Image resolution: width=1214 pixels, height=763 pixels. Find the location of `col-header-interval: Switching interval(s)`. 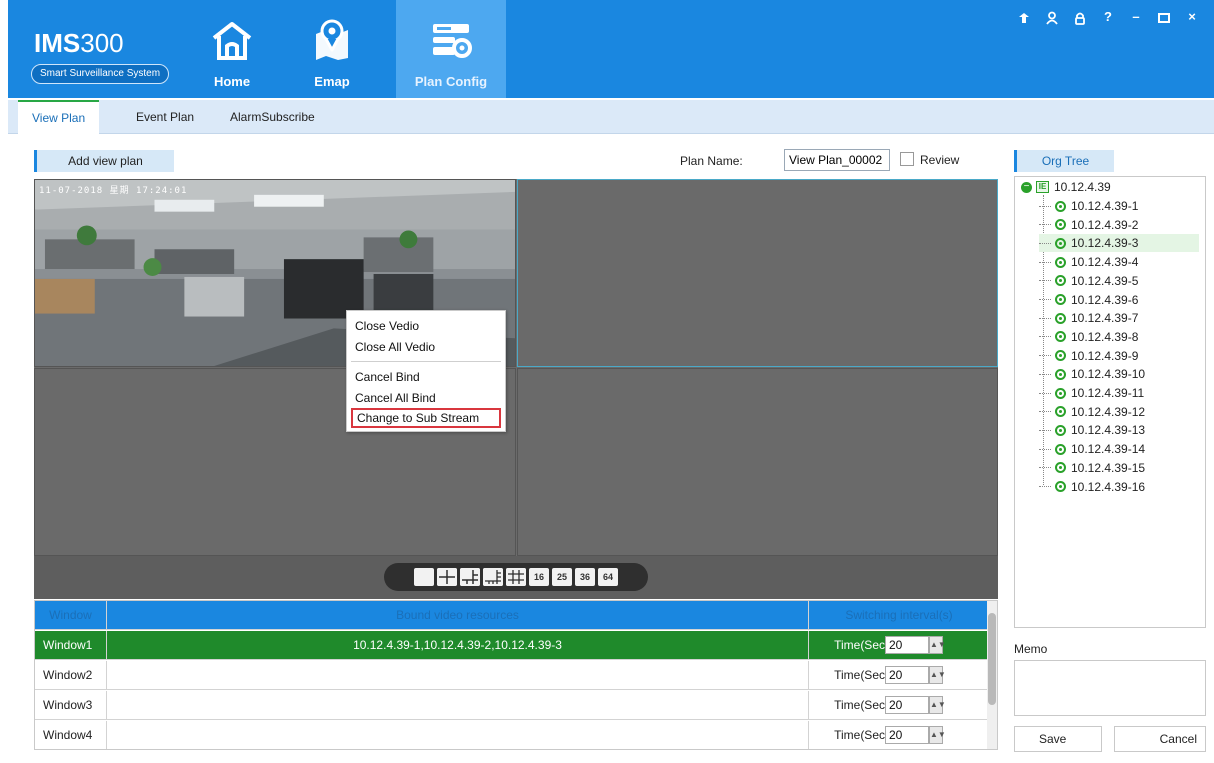

col-header-interval: Switching interval(s) is located at coordinates (899, 615).